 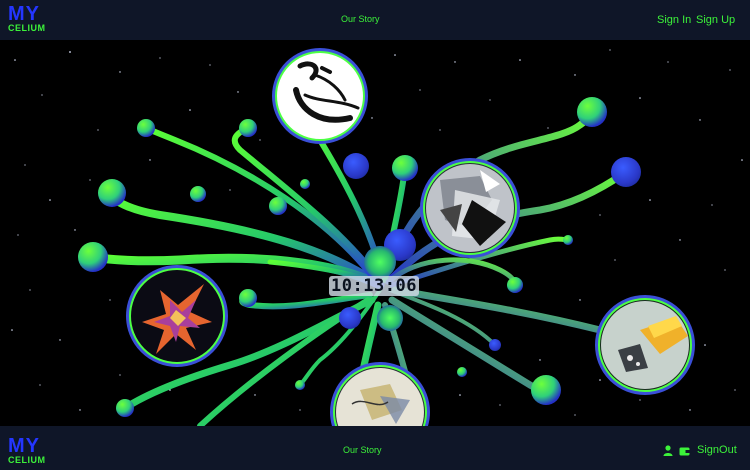 What do you see at coordinates (674, 20) in the screenshot?
I see `sign-in-link: Sign In` at bounding box center [674, 20].